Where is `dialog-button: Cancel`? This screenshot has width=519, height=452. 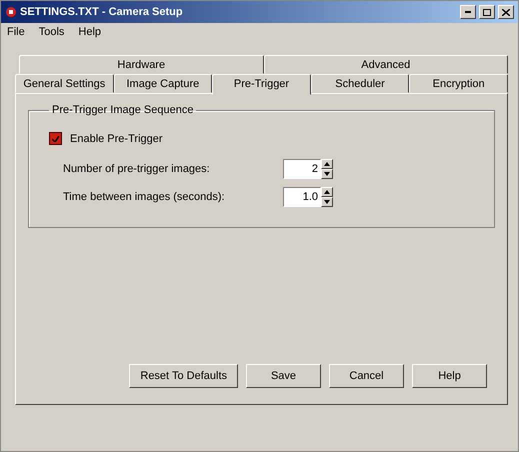 dialog-button: Cancel is located at coordinates (366, 376).